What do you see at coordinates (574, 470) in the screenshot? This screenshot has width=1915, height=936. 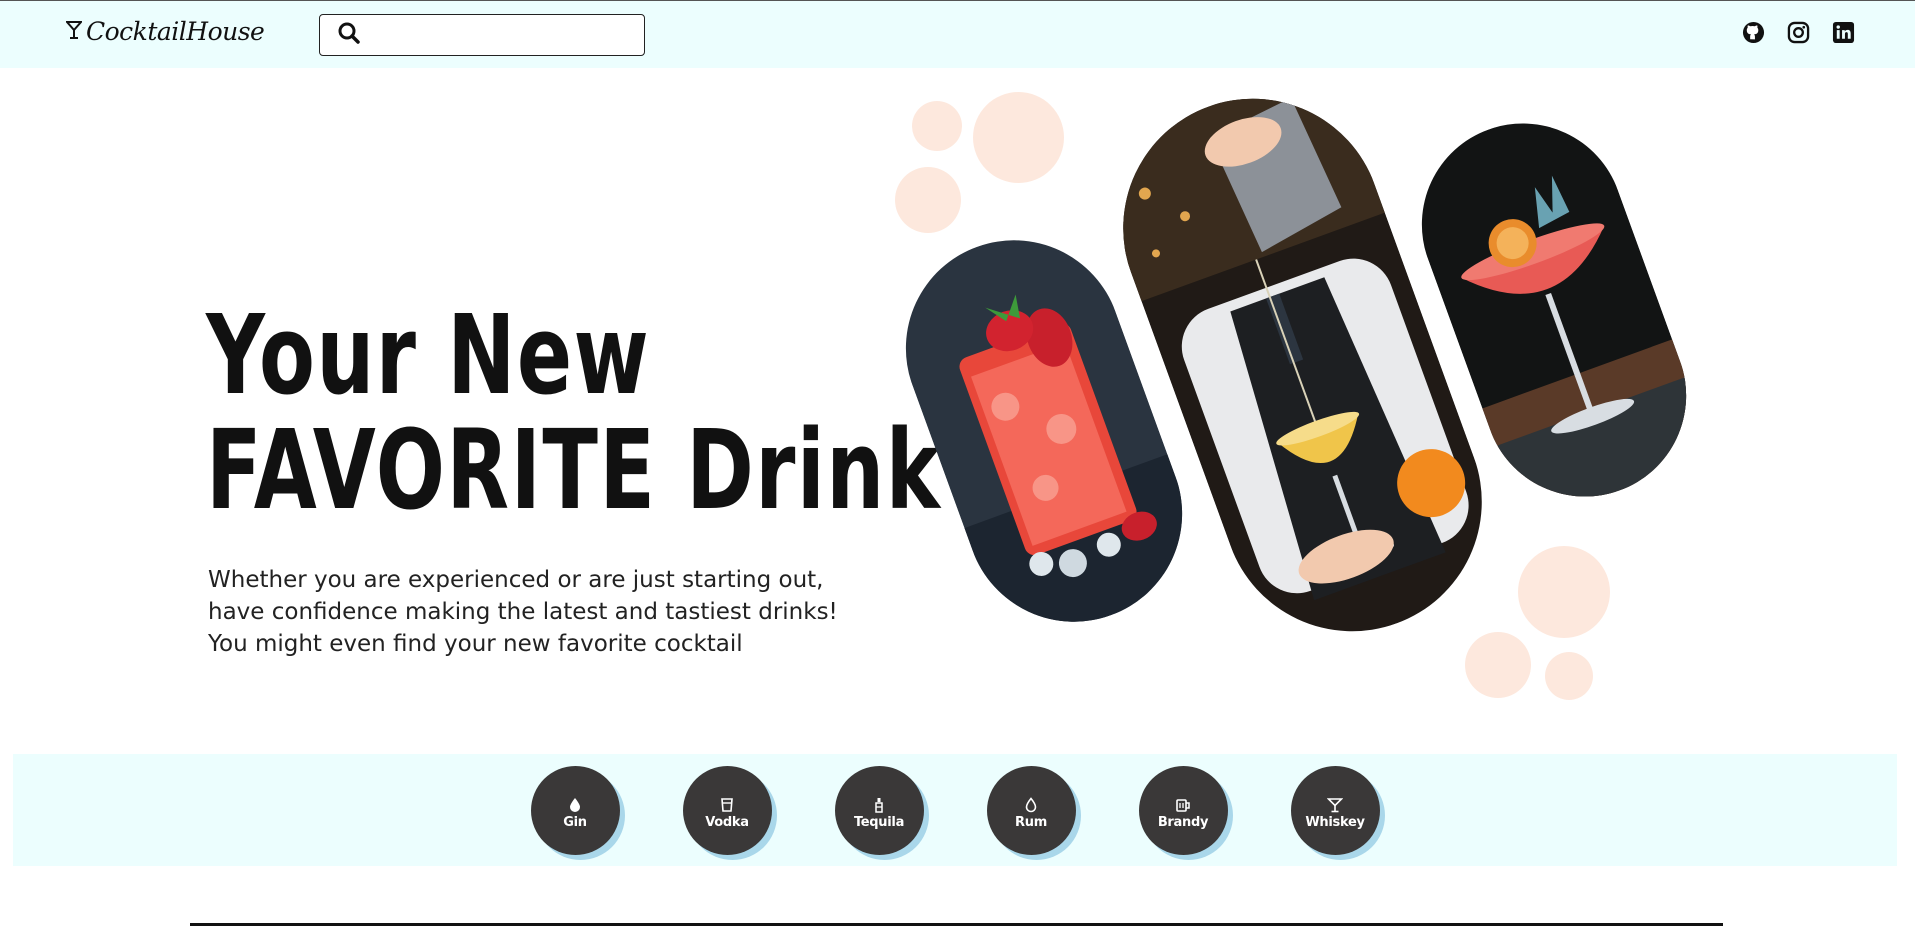 I see `hero-title-line-2: FAVORITE Drink` at bounding box center [574, 470].